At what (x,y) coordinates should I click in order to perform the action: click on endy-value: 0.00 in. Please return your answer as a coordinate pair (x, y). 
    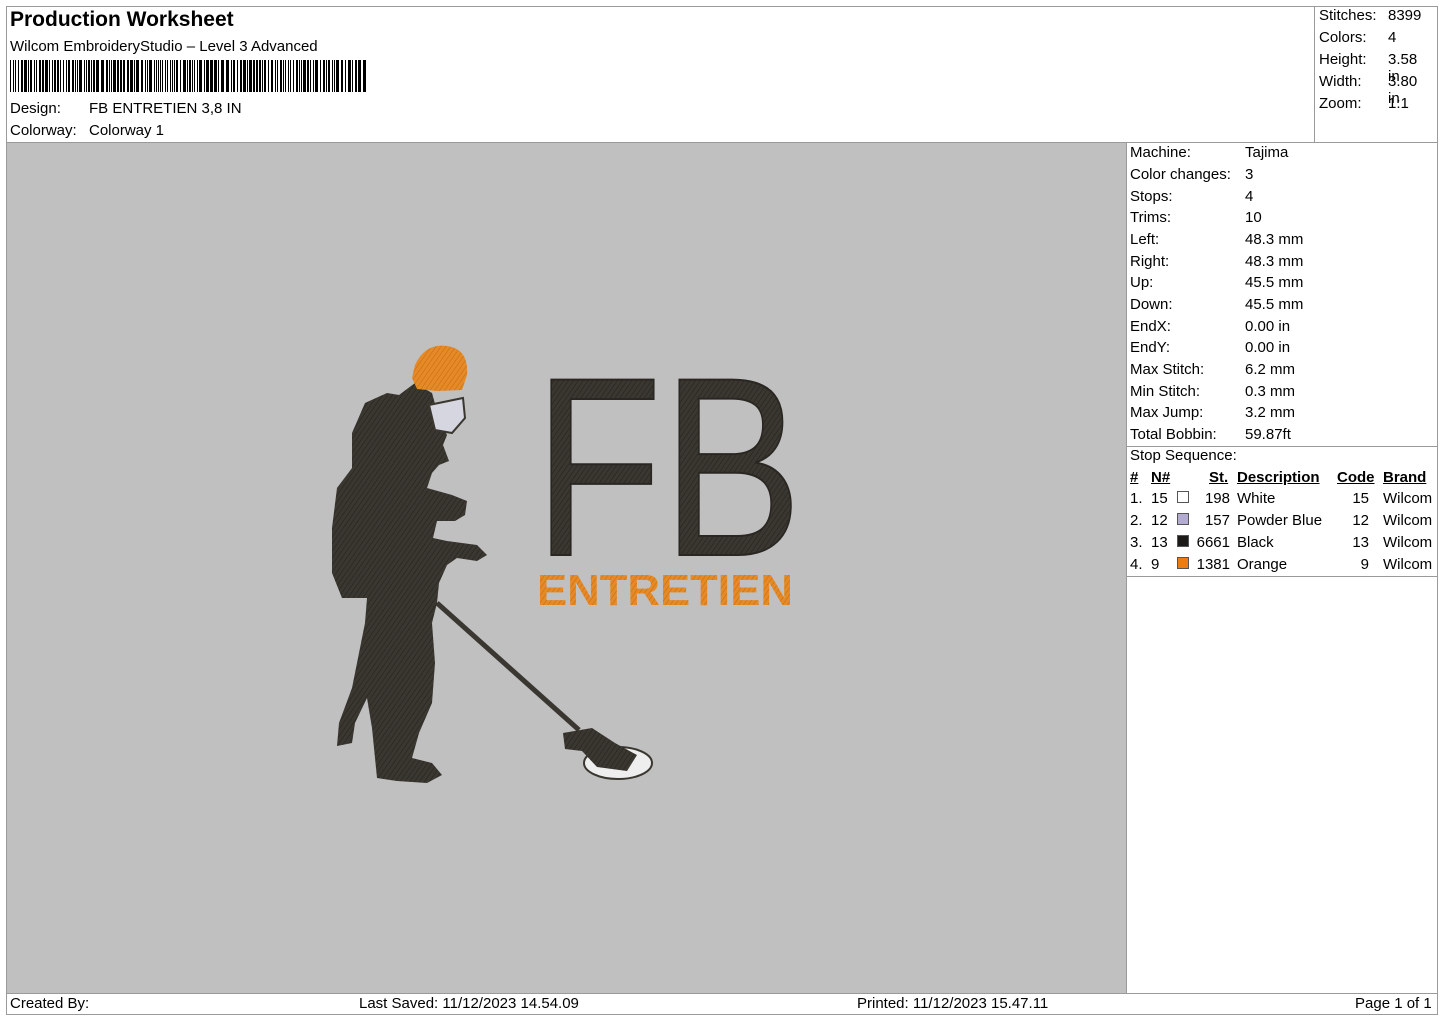
    Looking at the image, I should click on (1268, 347).